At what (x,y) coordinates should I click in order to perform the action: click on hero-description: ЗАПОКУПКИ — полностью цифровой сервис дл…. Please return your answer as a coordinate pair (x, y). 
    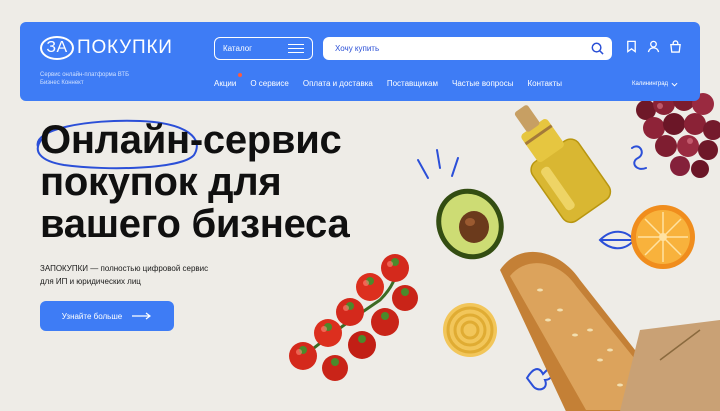
    Looking at the image, I should click on (124, 275).